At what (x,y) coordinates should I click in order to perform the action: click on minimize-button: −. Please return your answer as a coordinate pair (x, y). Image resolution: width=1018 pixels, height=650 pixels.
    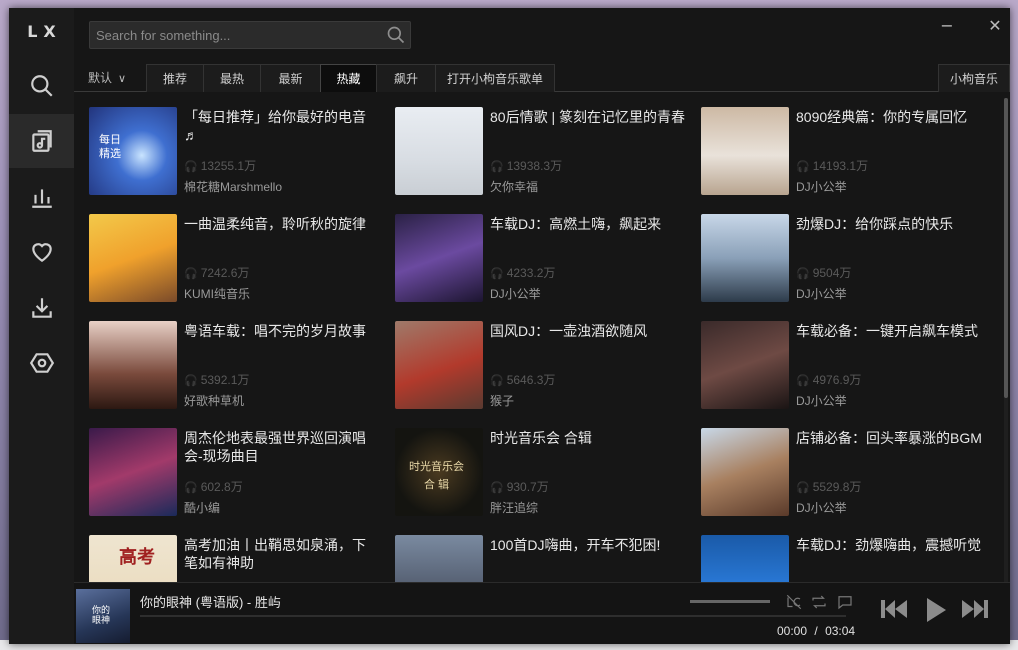
    Looking at the image, I should click on (947, 26).